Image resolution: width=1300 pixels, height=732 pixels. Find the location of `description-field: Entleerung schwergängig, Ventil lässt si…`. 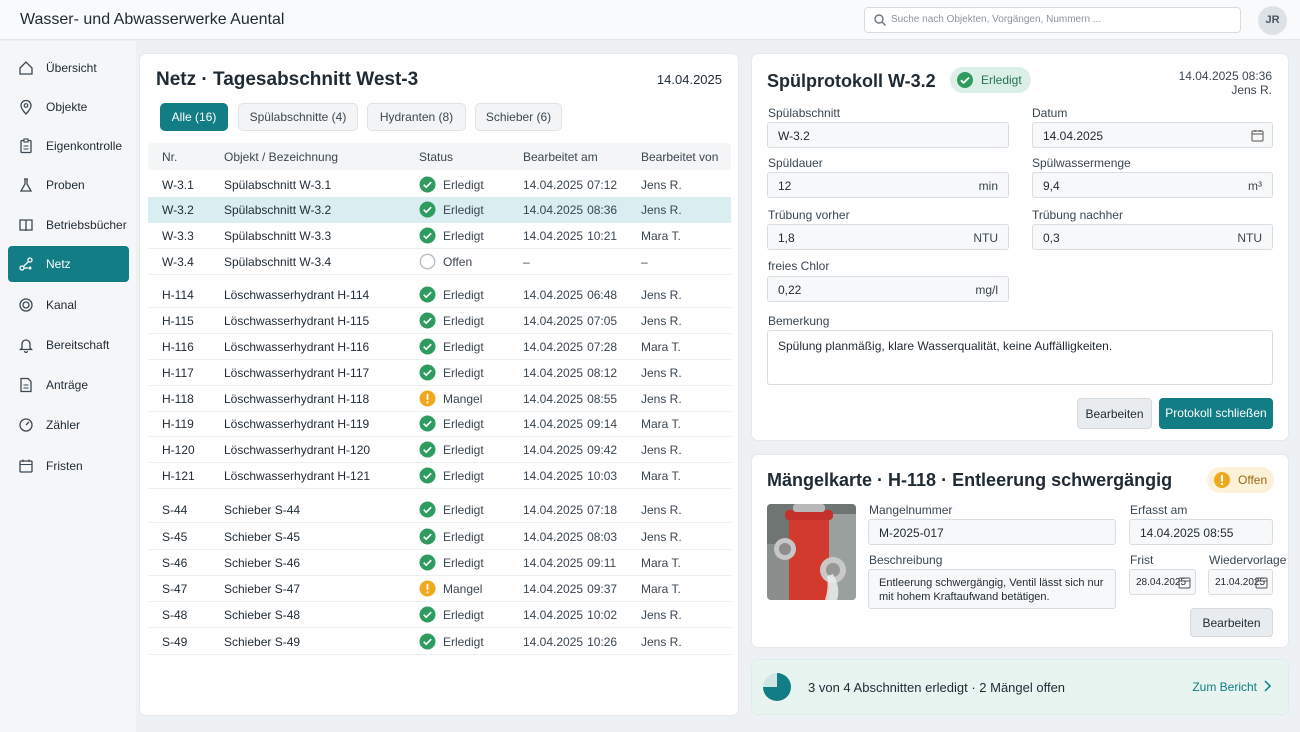

description-field: Entleerung schwergängig, Ventil lässt si… is located at coordinates (992, 589).